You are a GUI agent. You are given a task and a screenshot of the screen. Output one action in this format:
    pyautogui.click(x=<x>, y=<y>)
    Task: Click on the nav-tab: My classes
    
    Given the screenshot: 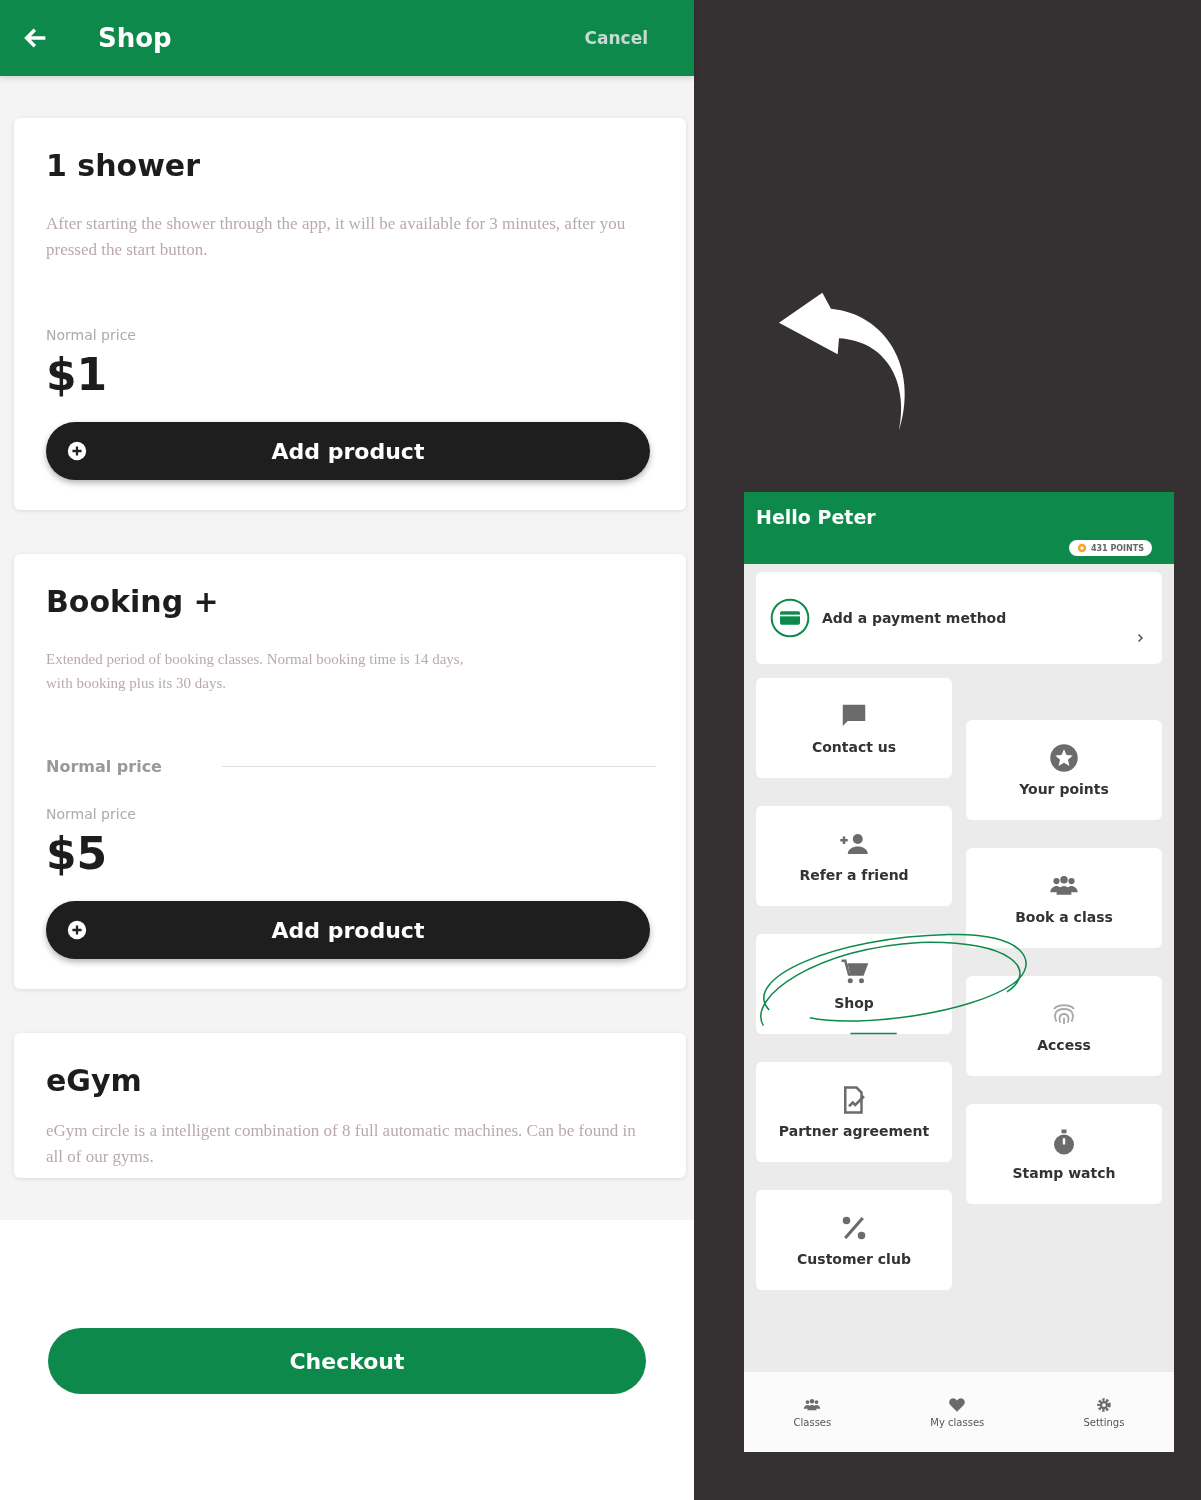 What is the action you would take?
    pyautogui.click(x=957, y=1412)
    